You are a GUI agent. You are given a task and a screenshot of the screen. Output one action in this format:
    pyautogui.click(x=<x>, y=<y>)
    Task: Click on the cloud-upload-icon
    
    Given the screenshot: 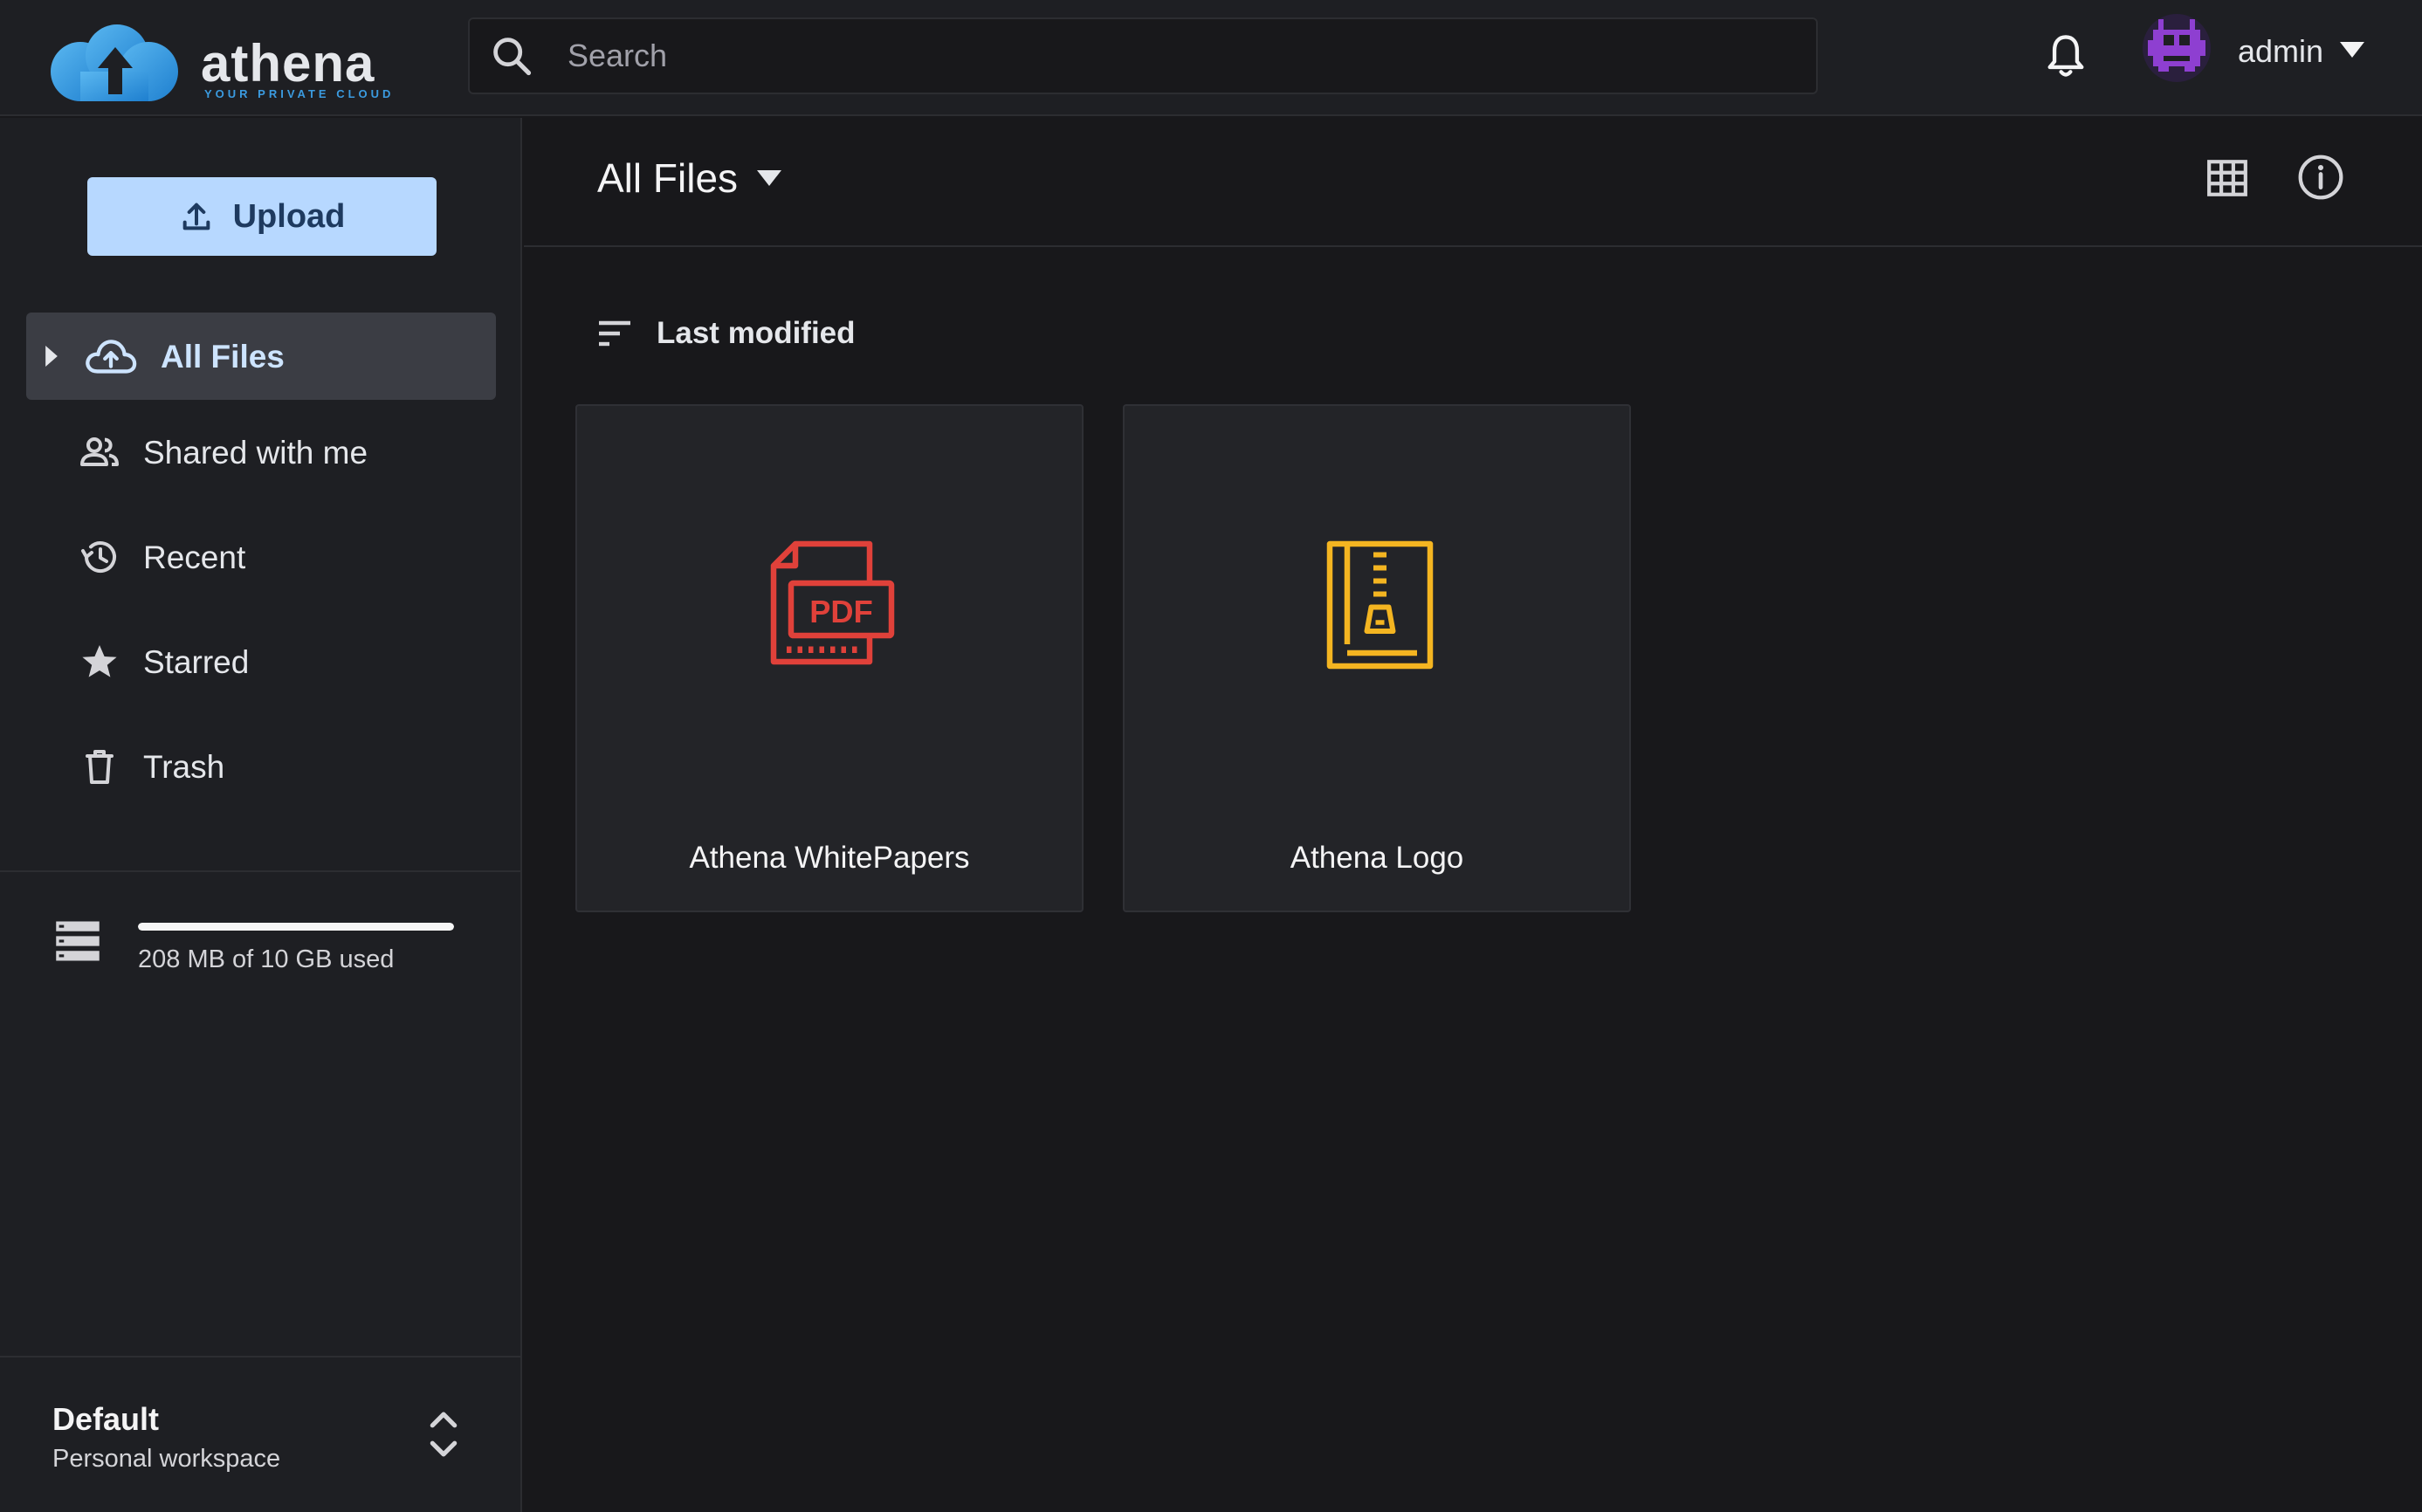 What is the action you would take?
    pyautogui.click(x=111, y=357)
    